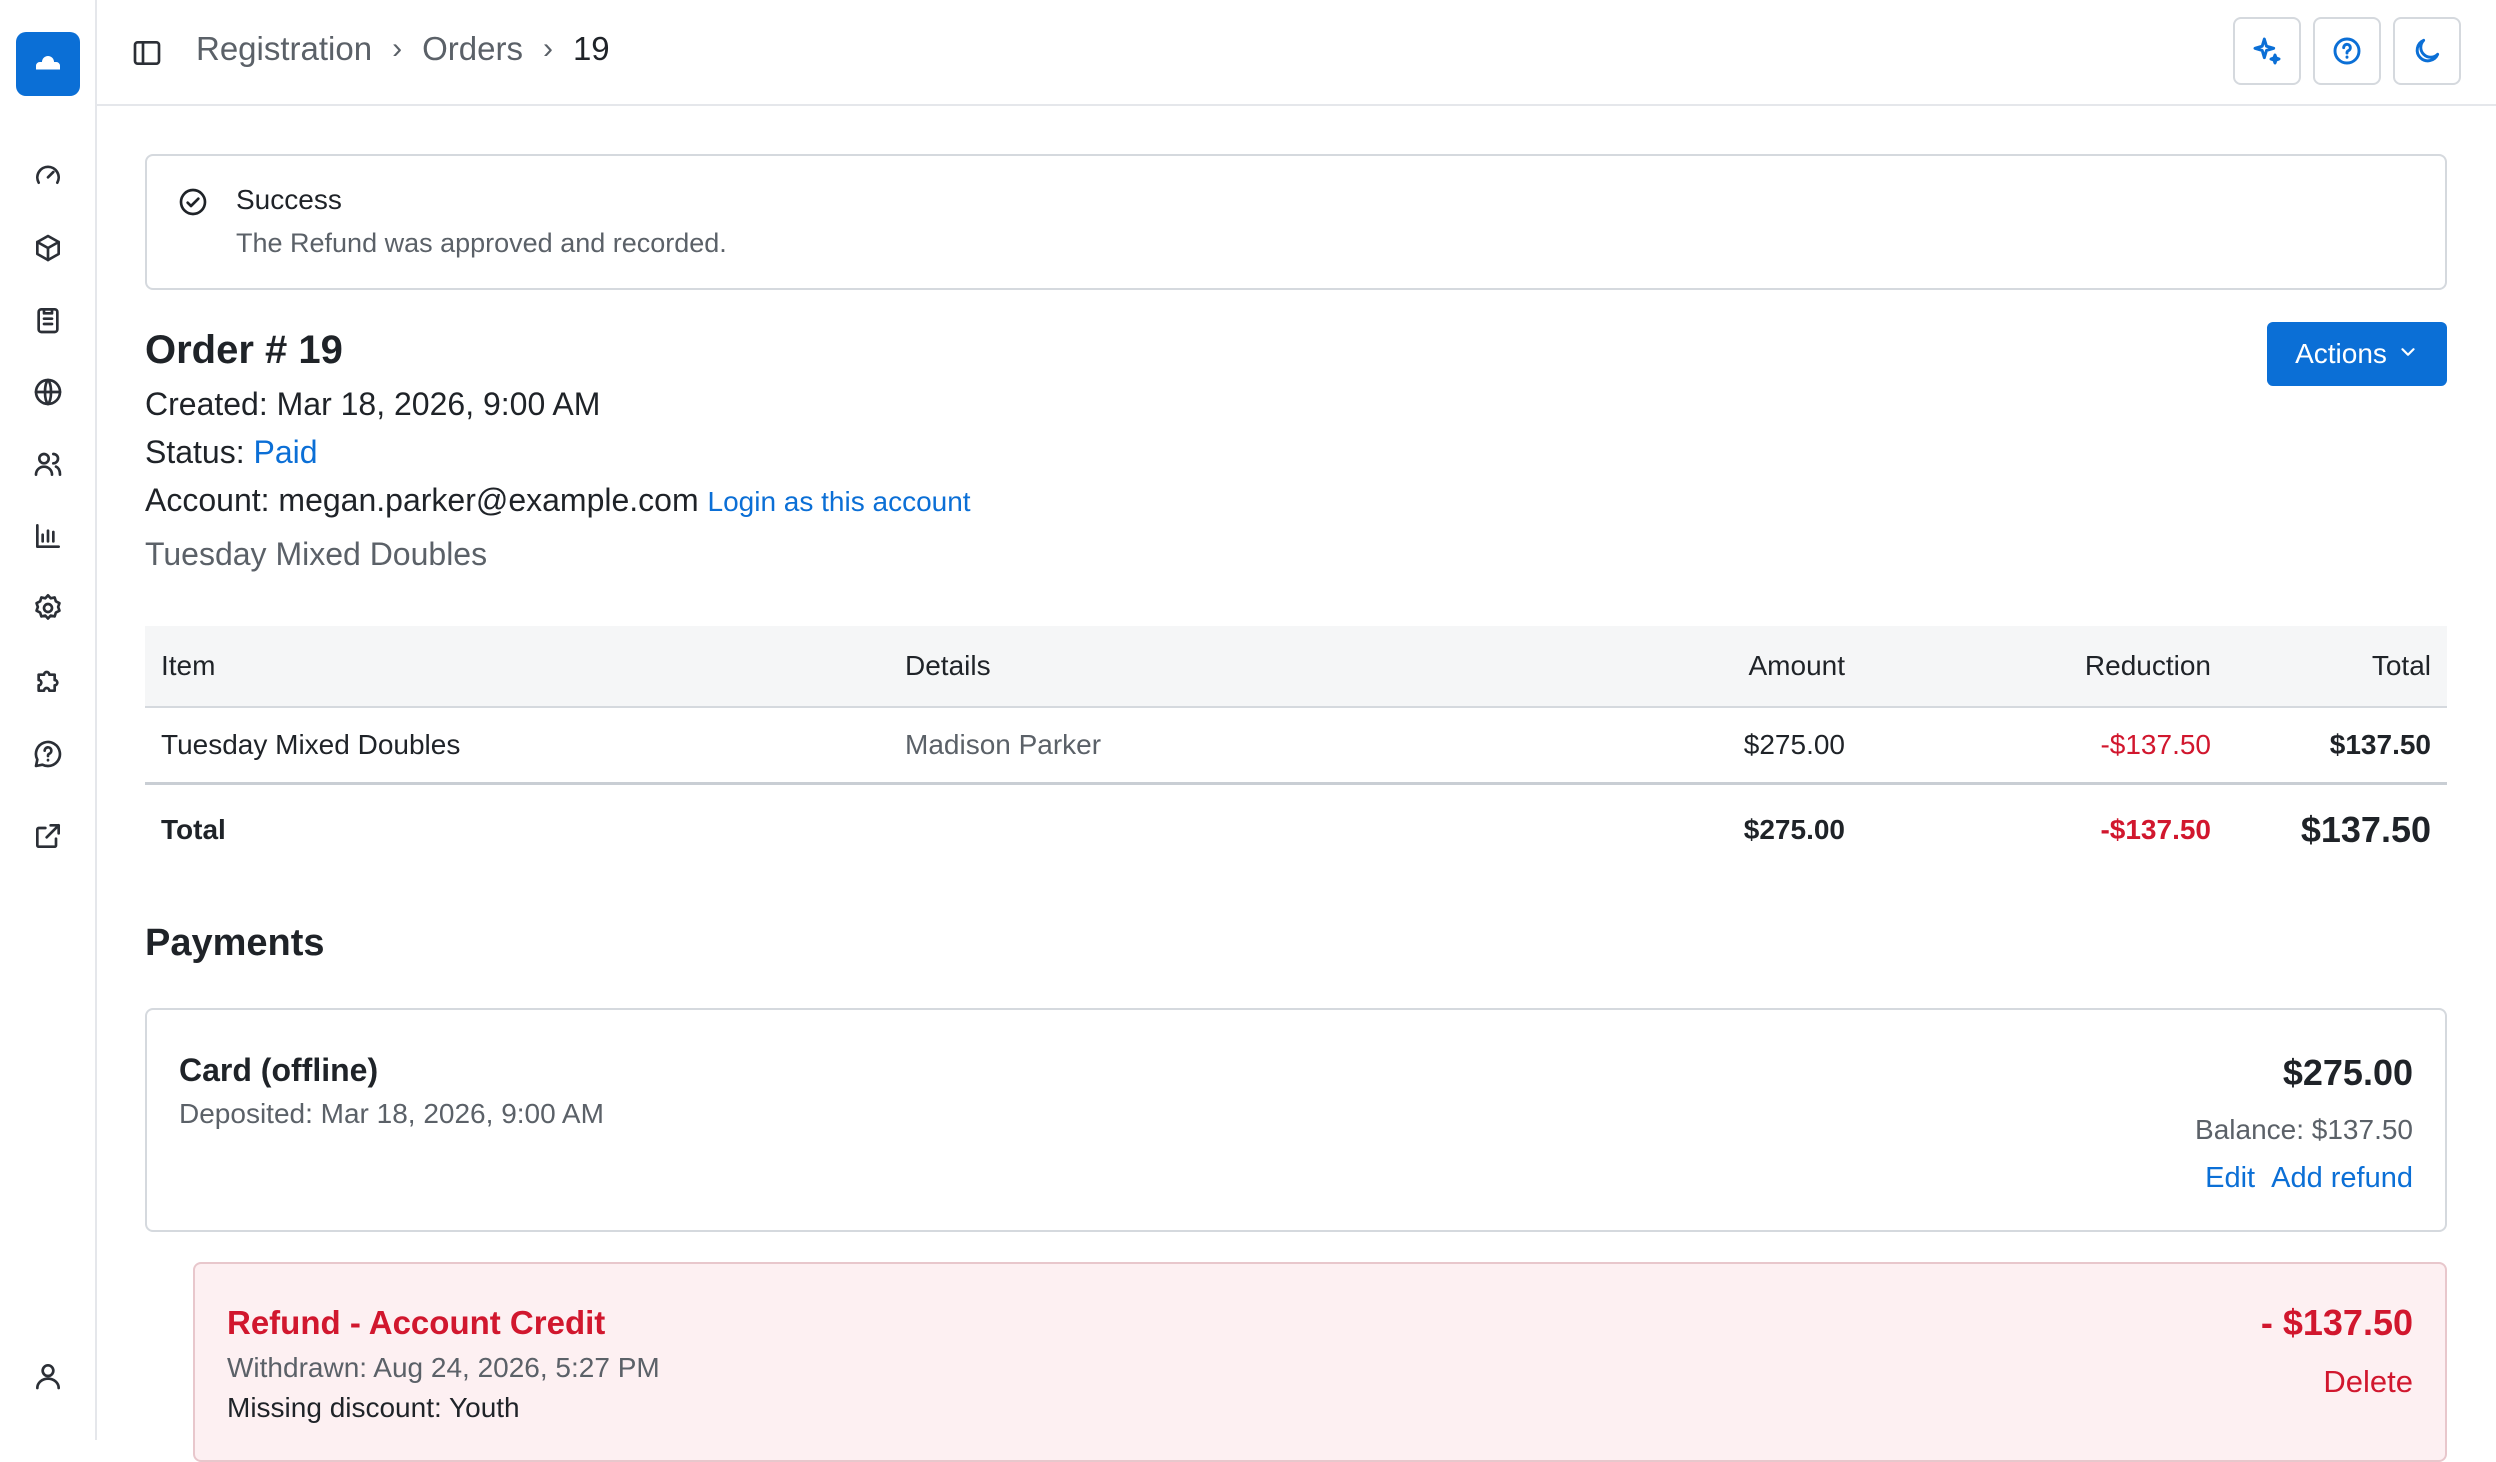 The width and height of the screenshot is (2496, 1462). I want to click on help-button, so click(2347, 51).